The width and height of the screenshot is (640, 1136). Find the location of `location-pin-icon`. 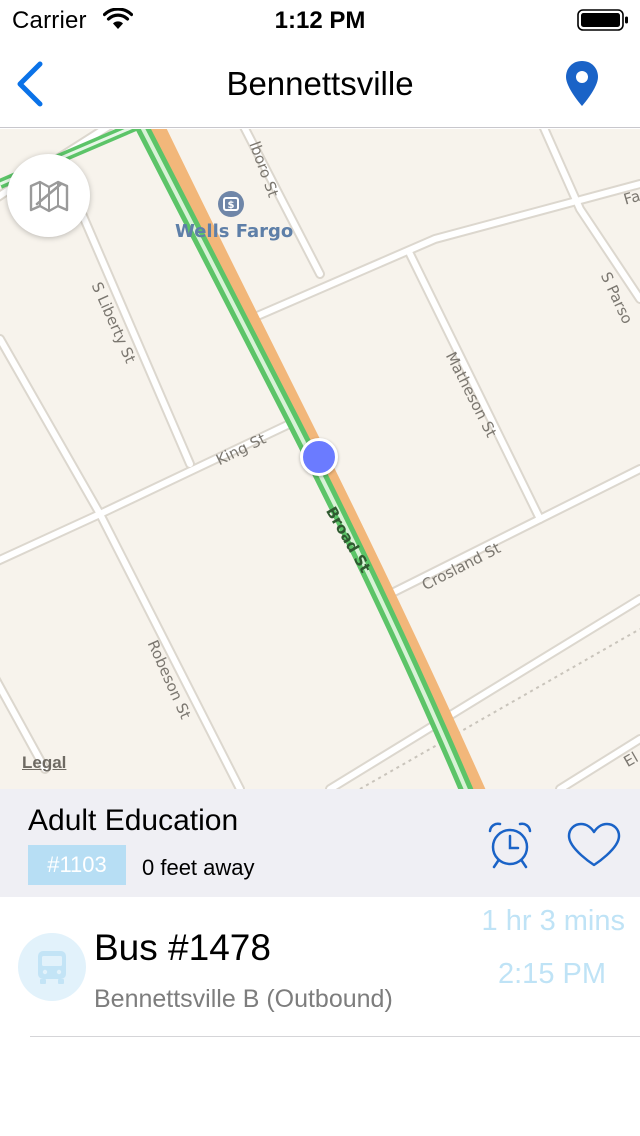

location-pin-icon is located at coordinates (582, 83).